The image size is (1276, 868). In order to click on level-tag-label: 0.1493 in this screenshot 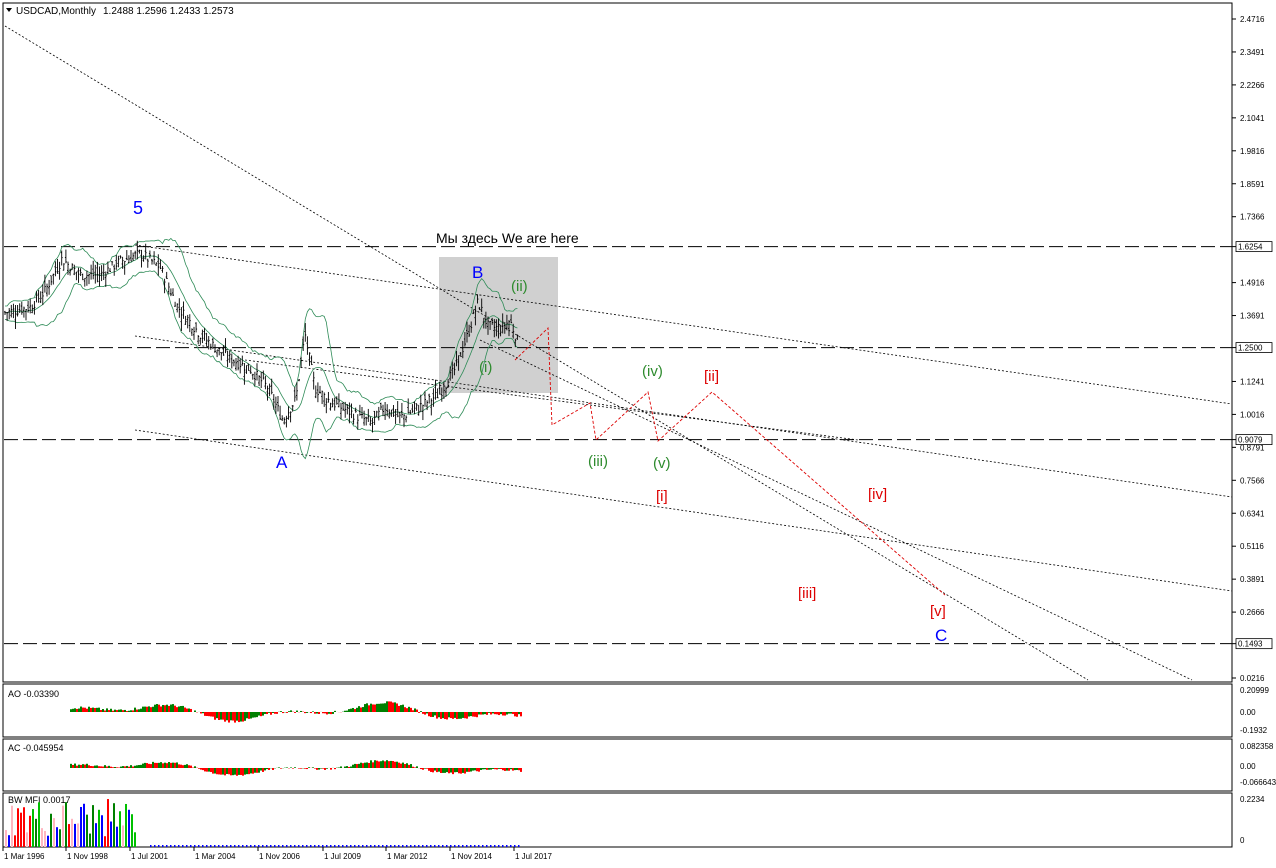, I will do `click(1250, 644)`.